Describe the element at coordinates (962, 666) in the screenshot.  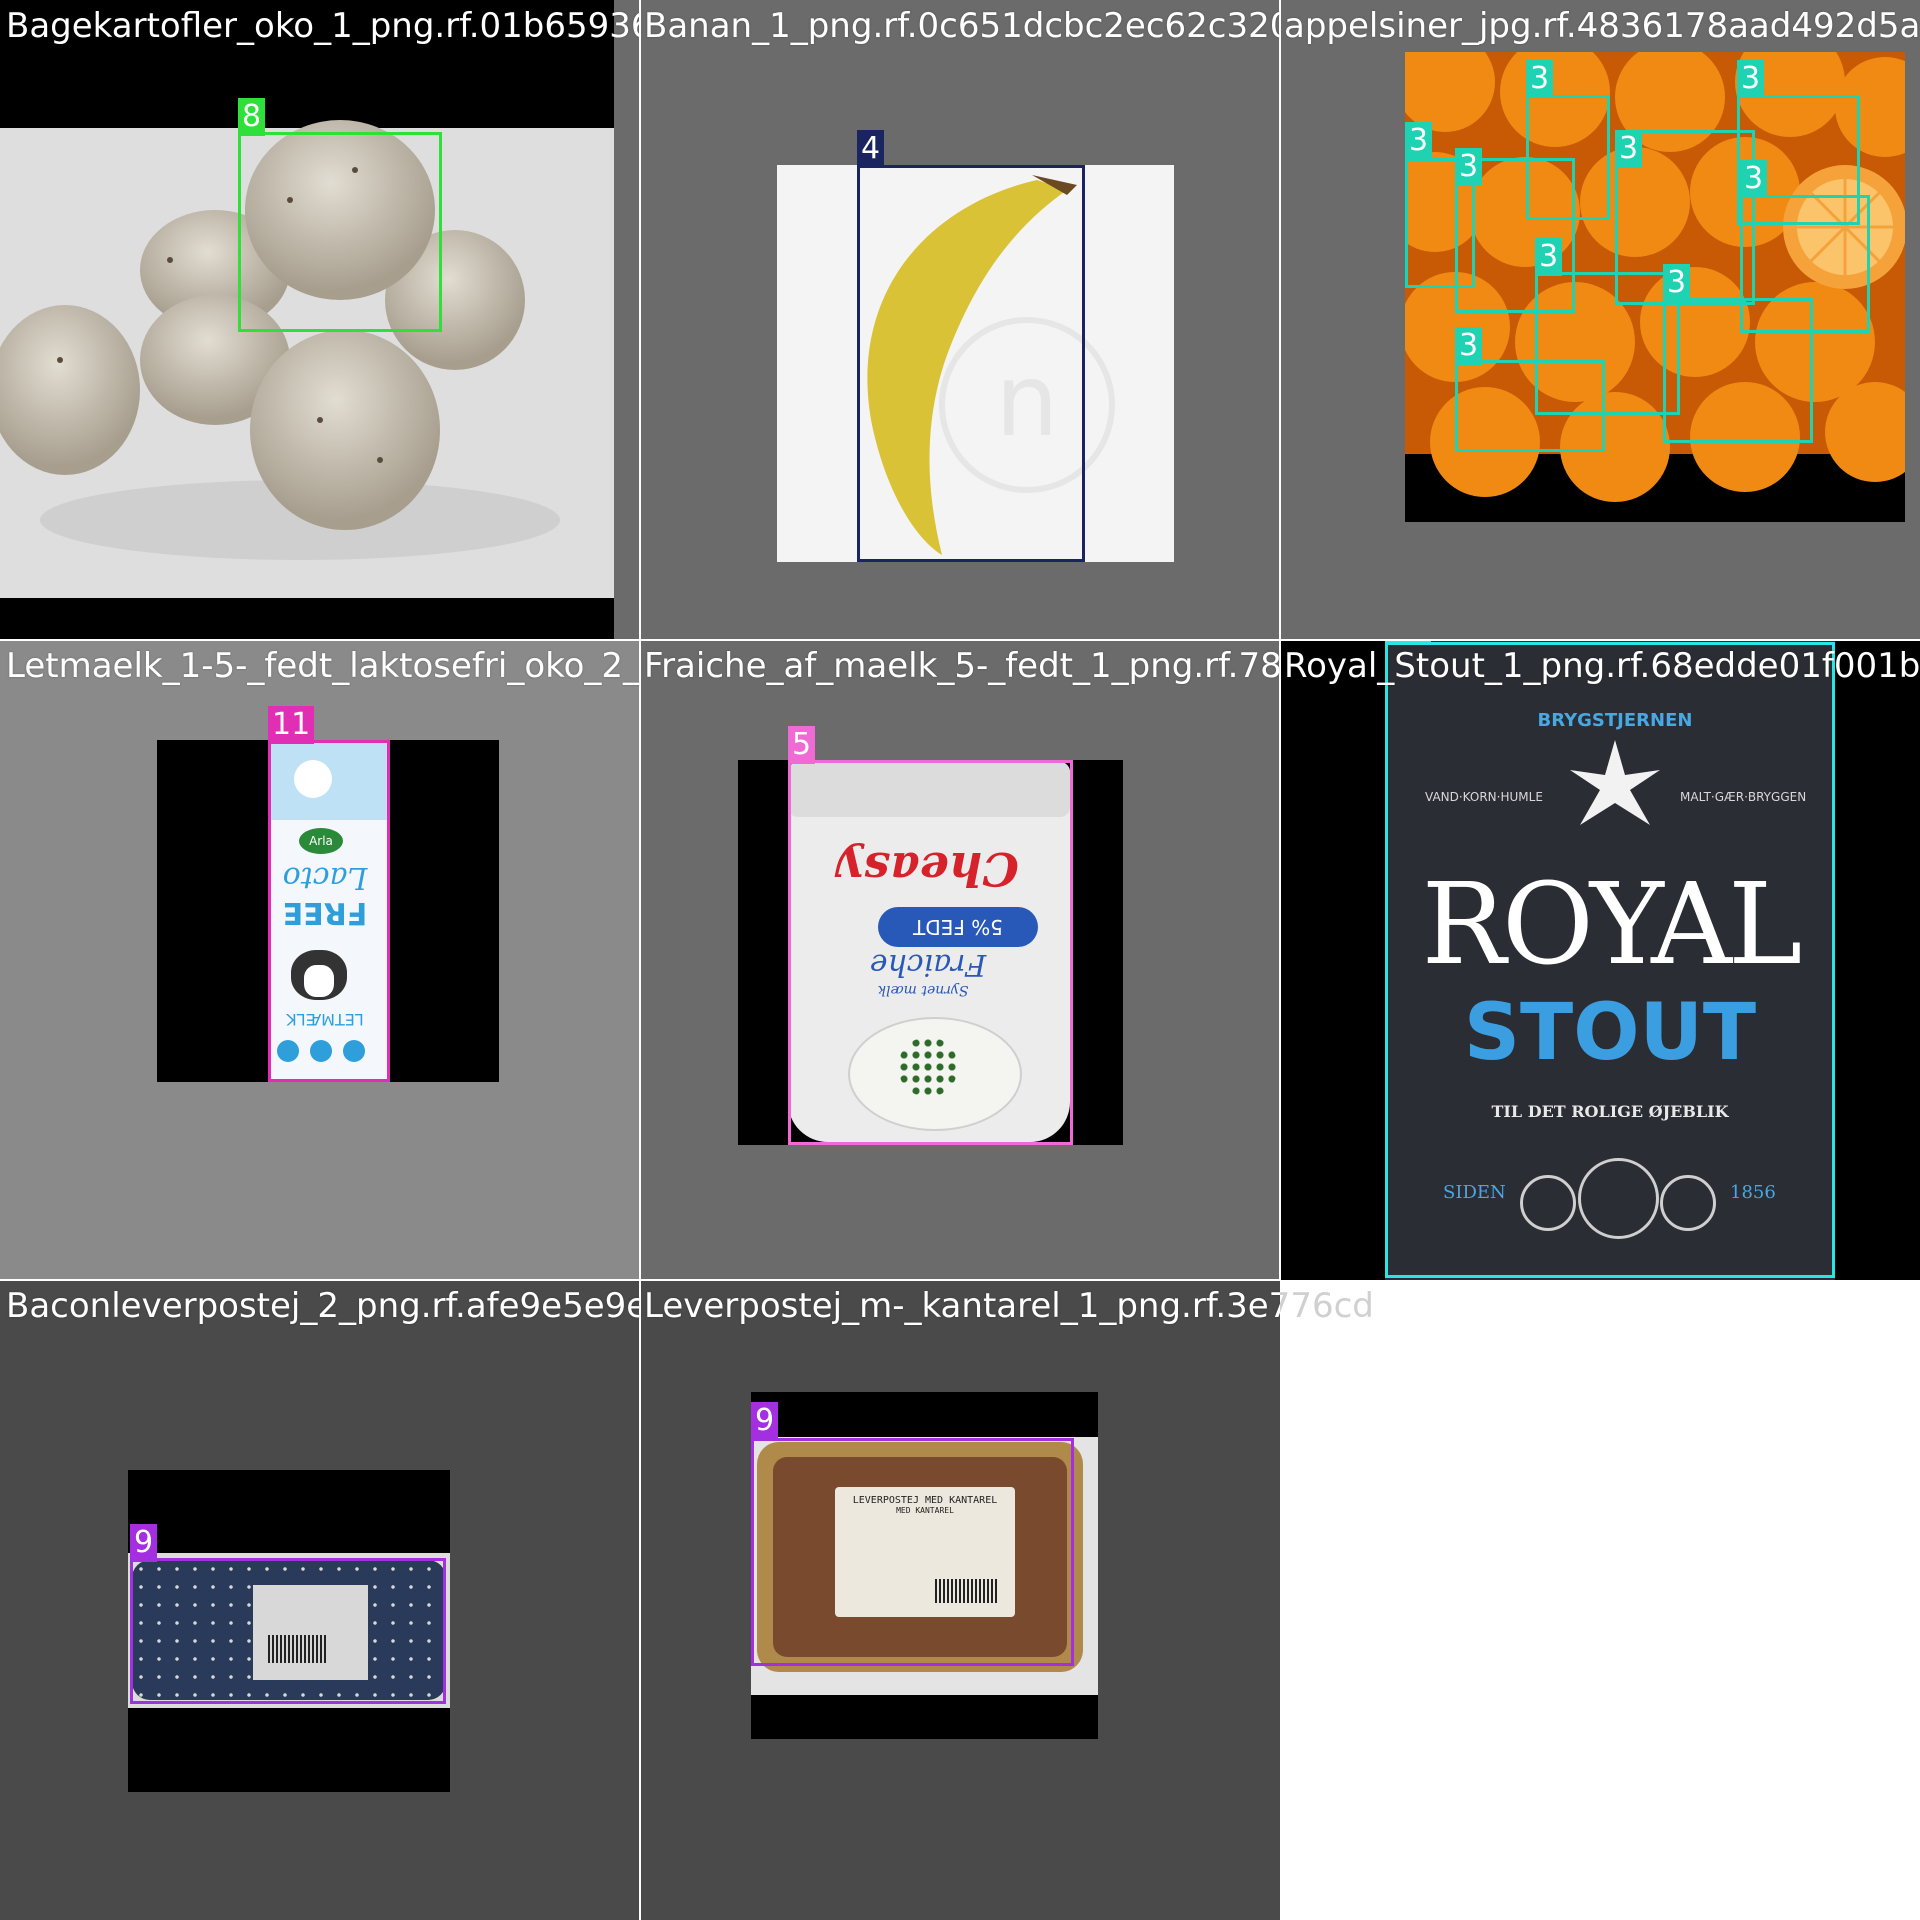
I see `tile-filename: Fraiche_af_maelk_5-_fedt_1_png.rf.789026` at that location.